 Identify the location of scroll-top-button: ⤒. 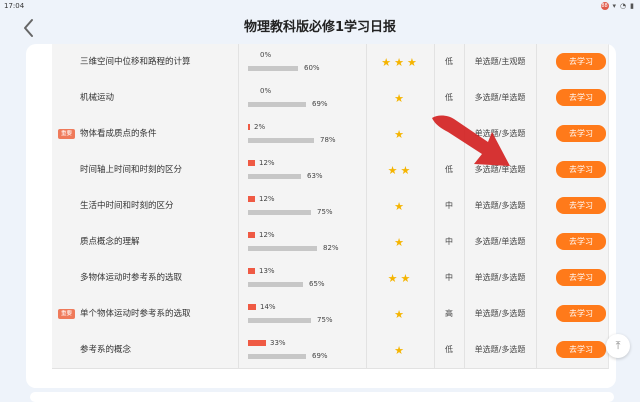
(618, 346).